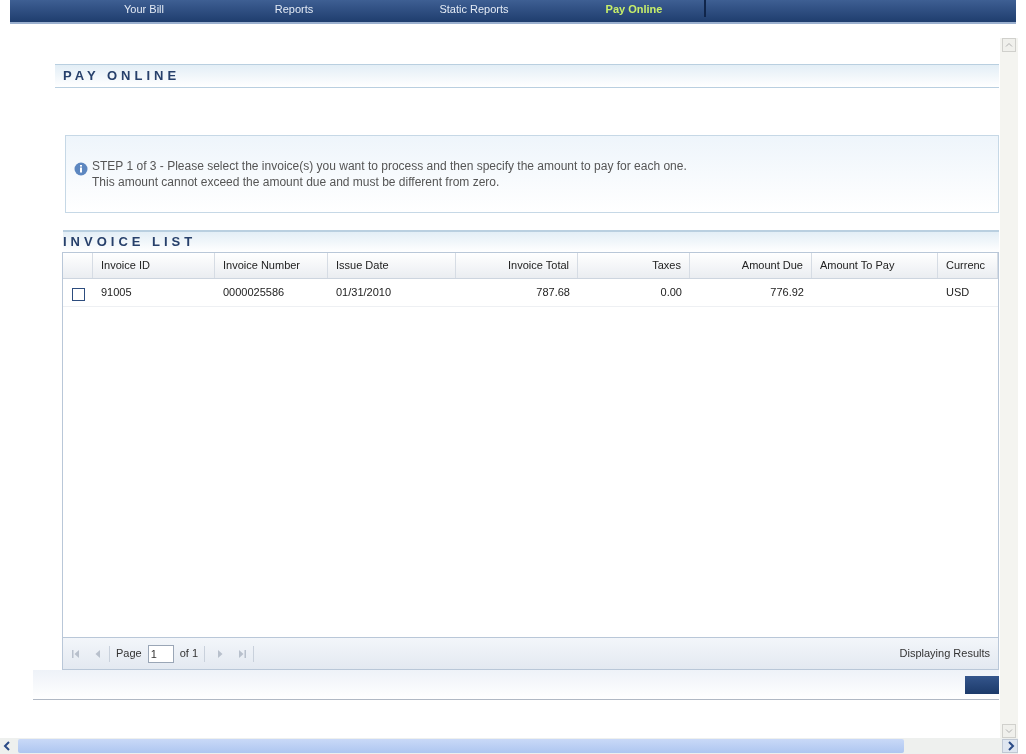 Image resolution: width=1026 pixels, height=754 pixels. What do you see at coordinates (129, 654) in the screenshot?
I see `page-label: Page` at bounding box center [129, 654].